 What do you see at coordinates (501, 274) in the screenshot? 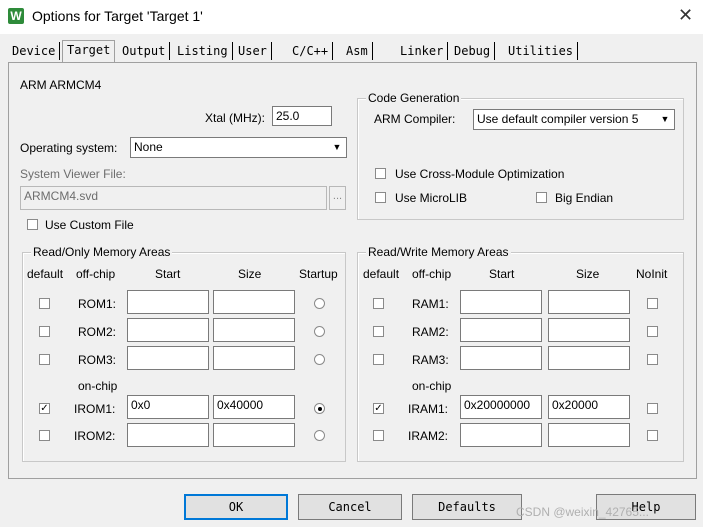
I see `rw-header-start: Start` at bounding box center [501, 274].